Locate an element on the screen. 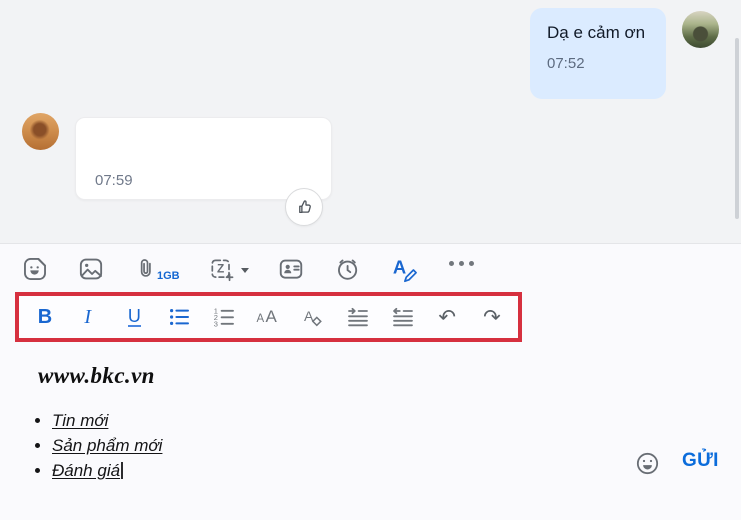 The height and width of the screenshot is (520, 741). font-size-icon: A A is located at coordinates (267, 316).